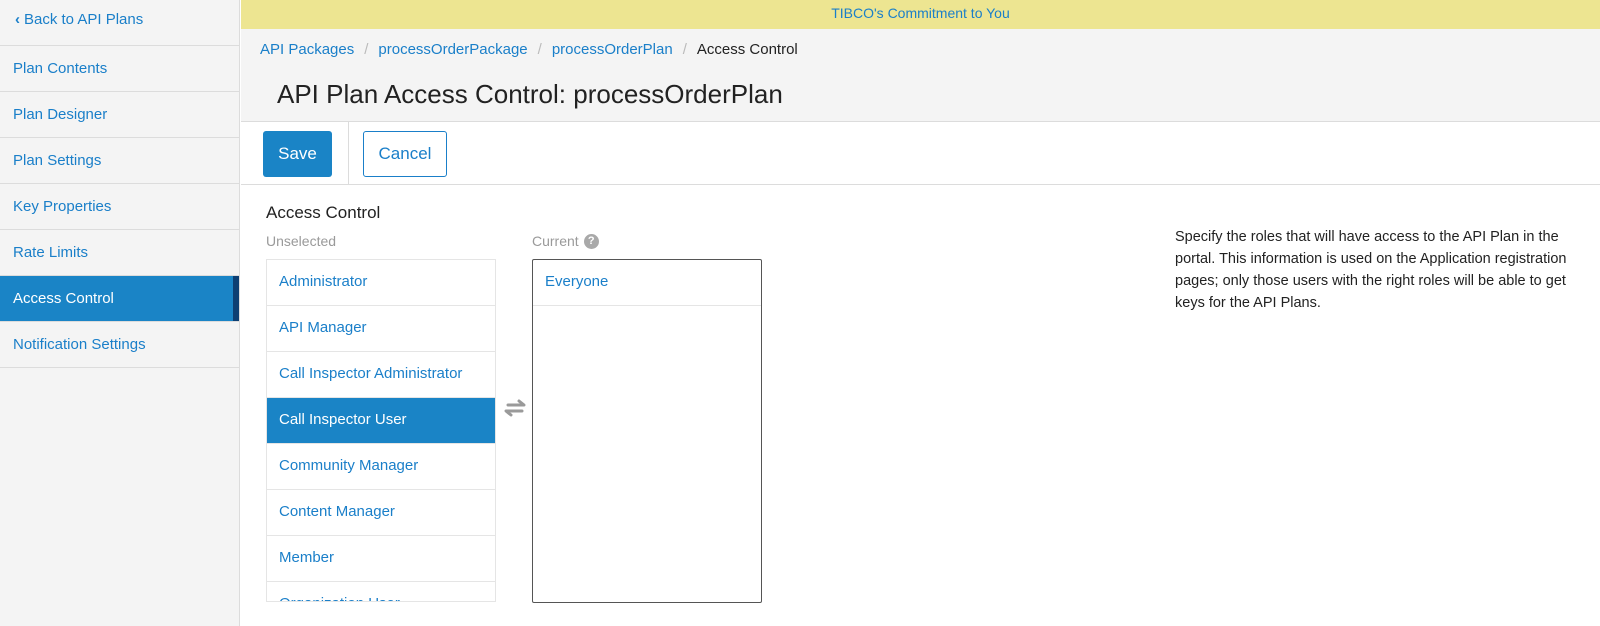 The image size is (1600, 626). What do you see at coordinates (381, 283) in the screenshot?
I see `role-item-administrator: Administrator` at bounding box center [381, 283].